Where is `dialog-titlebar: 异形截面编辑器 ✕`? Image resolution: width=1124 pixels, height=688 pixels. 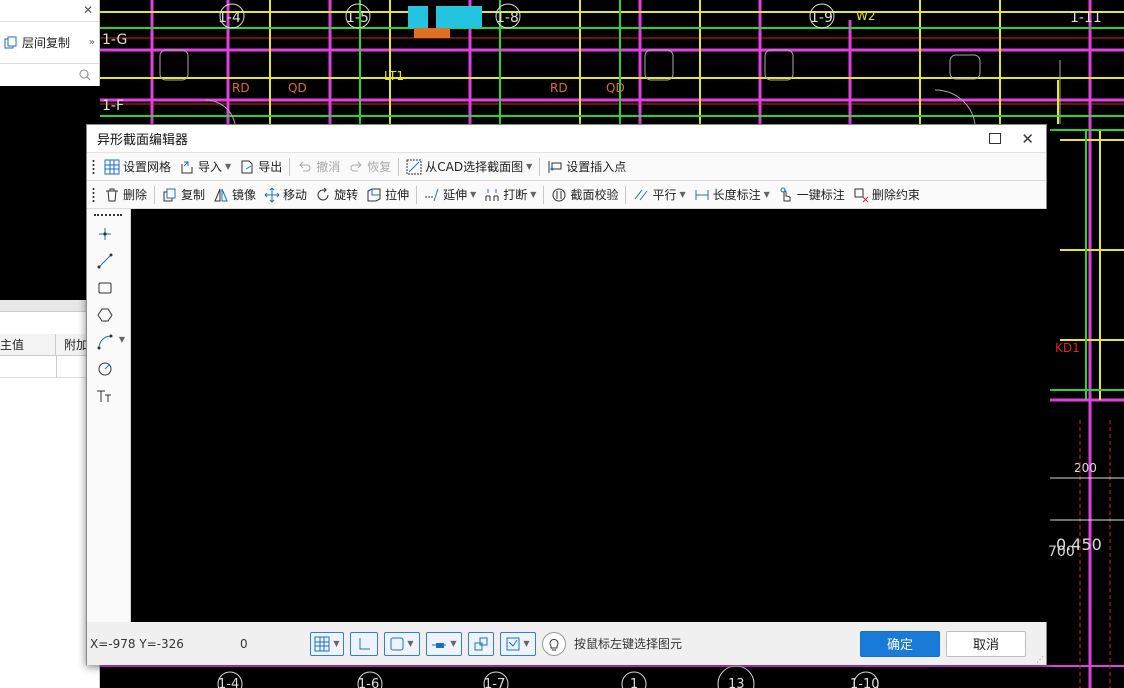 dialog-titlebar: 异形截面编辑器 ✕ is located at coordinates (566, 139).